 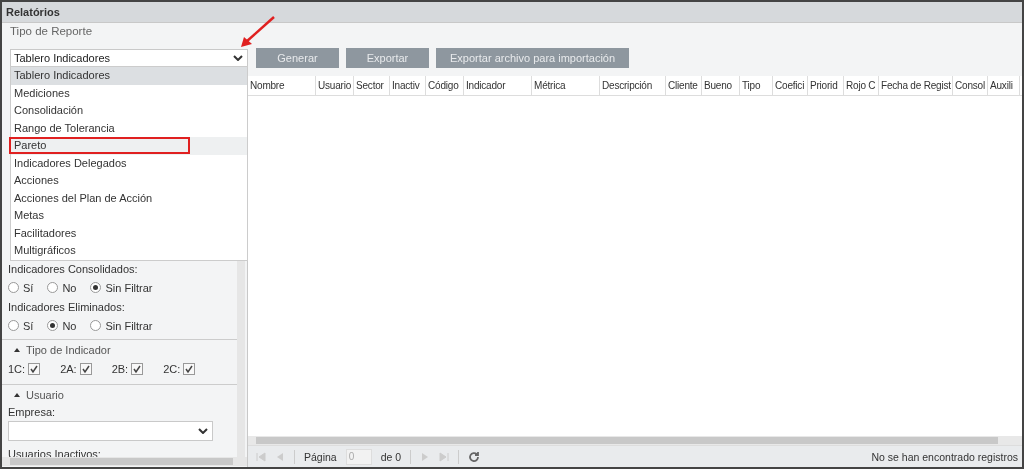 I want to click on column-header: Inactiv, so click(x=408, y=85).